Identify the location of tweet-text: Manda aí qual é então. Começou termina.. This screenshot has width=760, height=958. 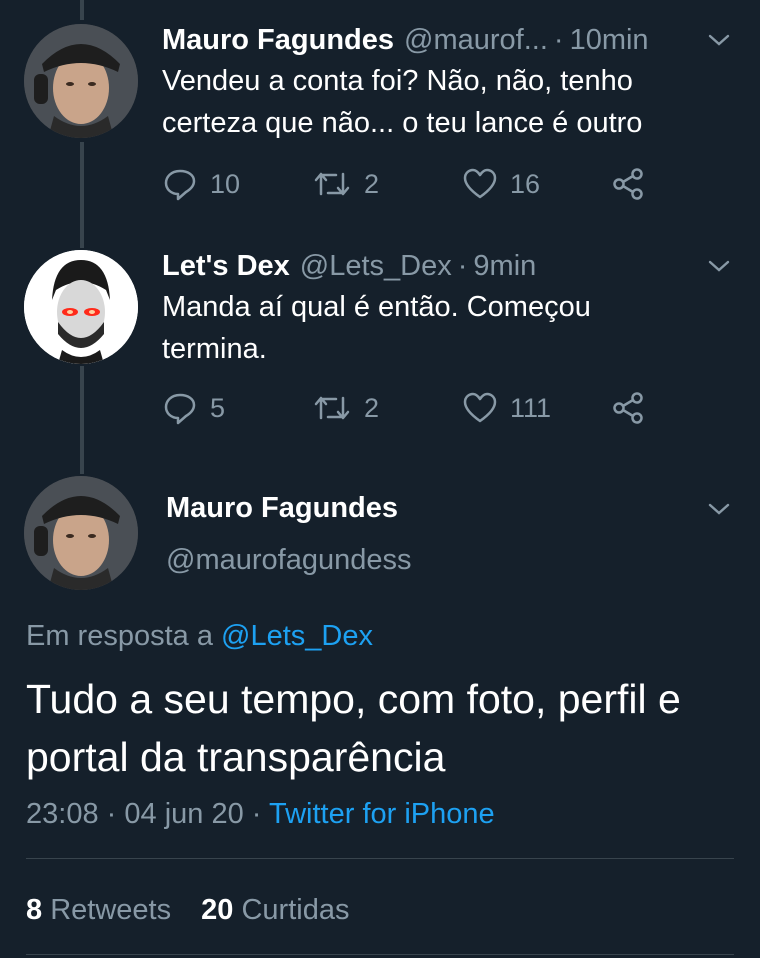
(376, 328).